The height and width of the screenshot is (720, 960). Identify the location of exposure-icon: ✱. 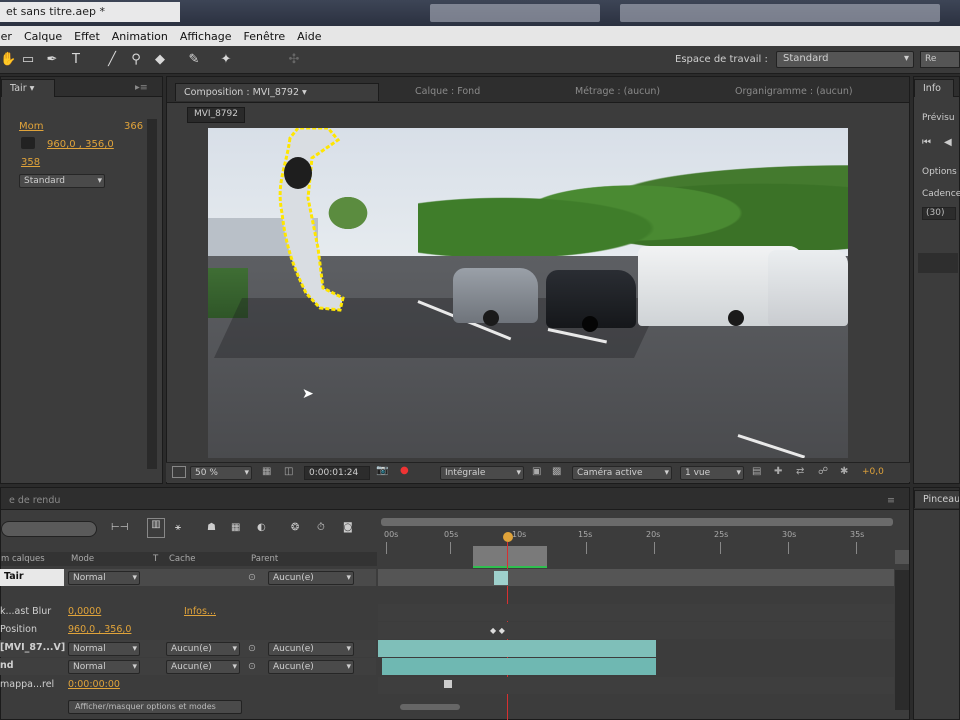
(844, 471).